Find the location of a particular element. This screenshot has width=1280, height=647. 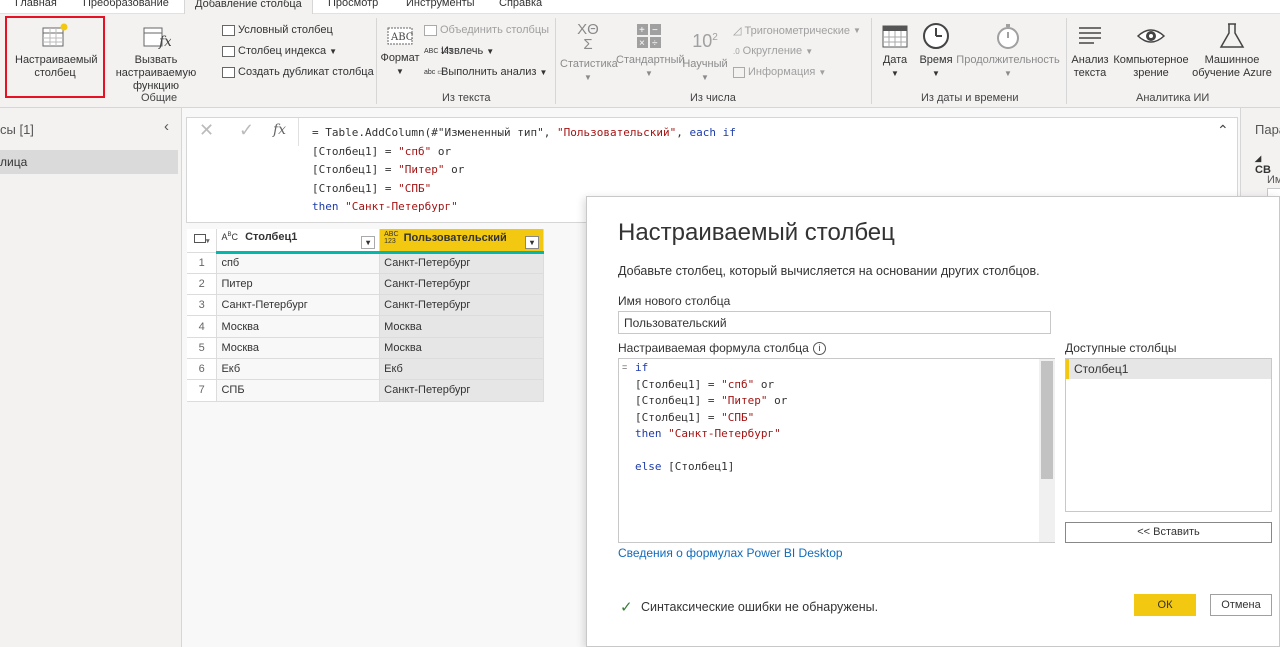

table-row: 7 СПБ Санкт-Петербург is located at coordinates (365, 390).